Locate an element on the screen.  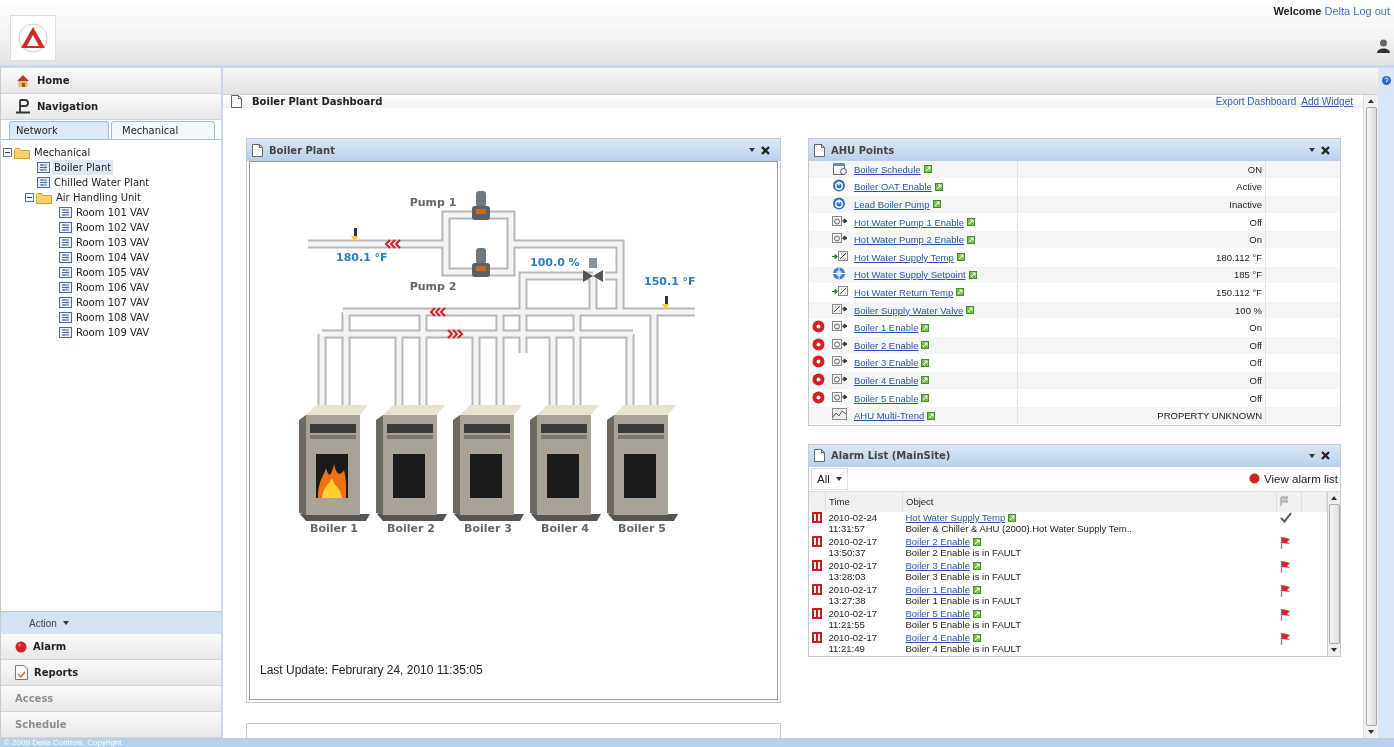
point-value: 150.112 °F is located at coordinates (1141, 292).